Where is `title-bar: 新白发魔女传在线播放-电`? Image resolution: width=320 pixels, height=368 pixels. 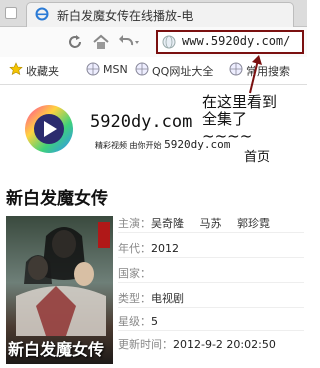 title-bar: 新白发魔女传在线播放-电 is located at coordinates (153, 13).